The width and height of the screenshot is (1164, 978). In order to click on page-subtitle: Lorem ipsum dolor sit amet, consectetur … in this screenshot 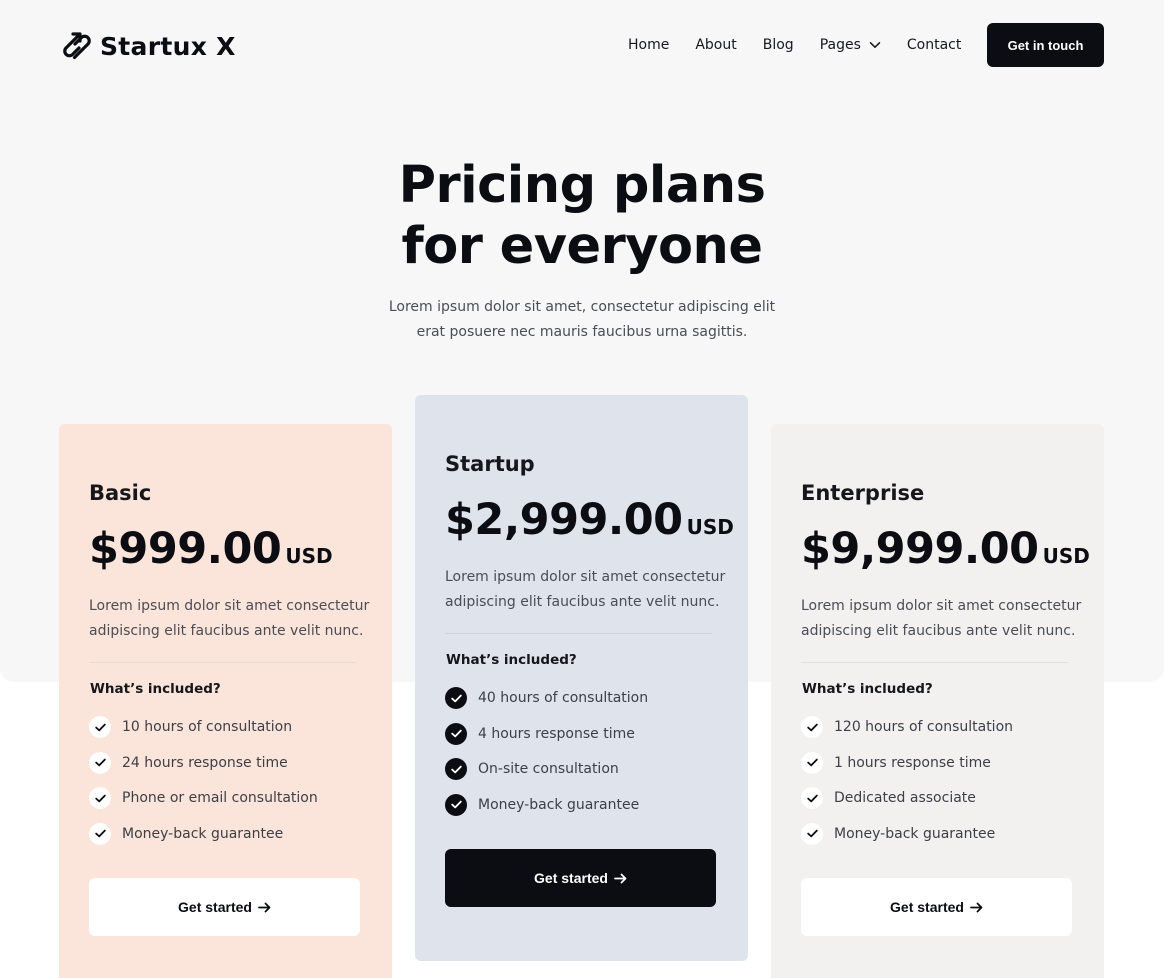, I will do `click(582, 319)`.